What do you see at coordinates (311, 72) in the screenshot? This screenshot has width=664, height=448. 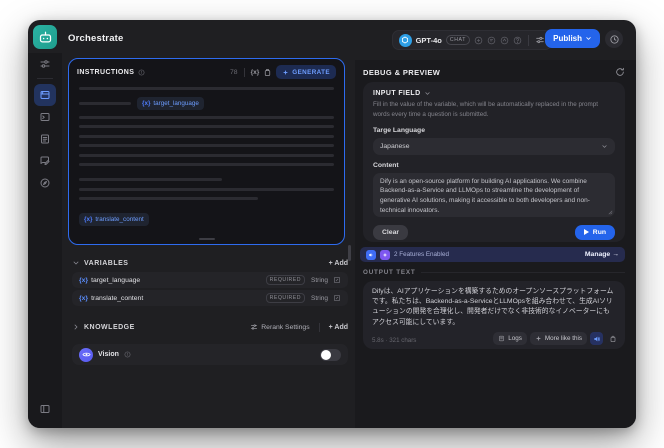 I see `generate-label: GENERATE` at bounding box center [311, 72].